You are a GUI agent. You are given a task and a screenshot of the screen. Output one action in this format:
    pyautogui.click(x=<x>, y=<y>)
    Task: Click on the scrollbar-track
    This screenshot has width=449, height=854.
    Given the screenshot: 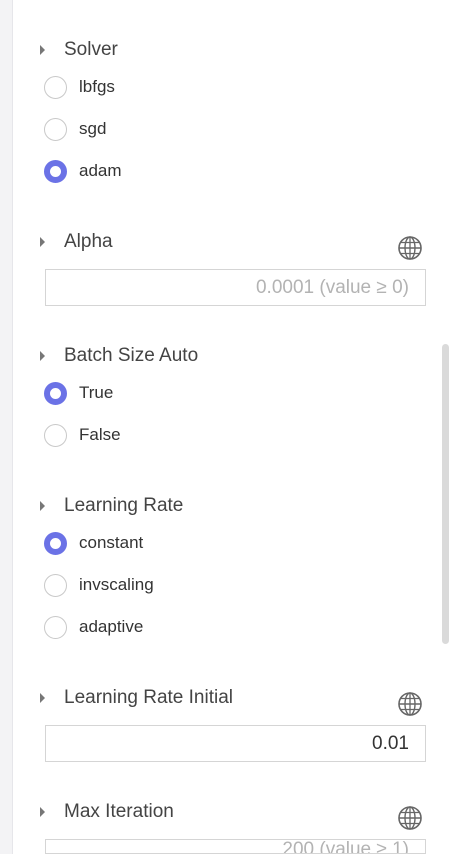 What is the action you would take?
    pyautogui.click(x=445, y=427)
    